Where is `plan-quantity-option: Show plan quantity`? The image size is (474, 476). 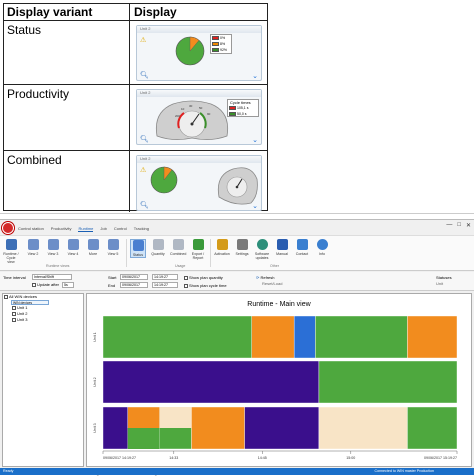 plan-quantity-option: Show plan quantity is located at coordinates (203, 277).